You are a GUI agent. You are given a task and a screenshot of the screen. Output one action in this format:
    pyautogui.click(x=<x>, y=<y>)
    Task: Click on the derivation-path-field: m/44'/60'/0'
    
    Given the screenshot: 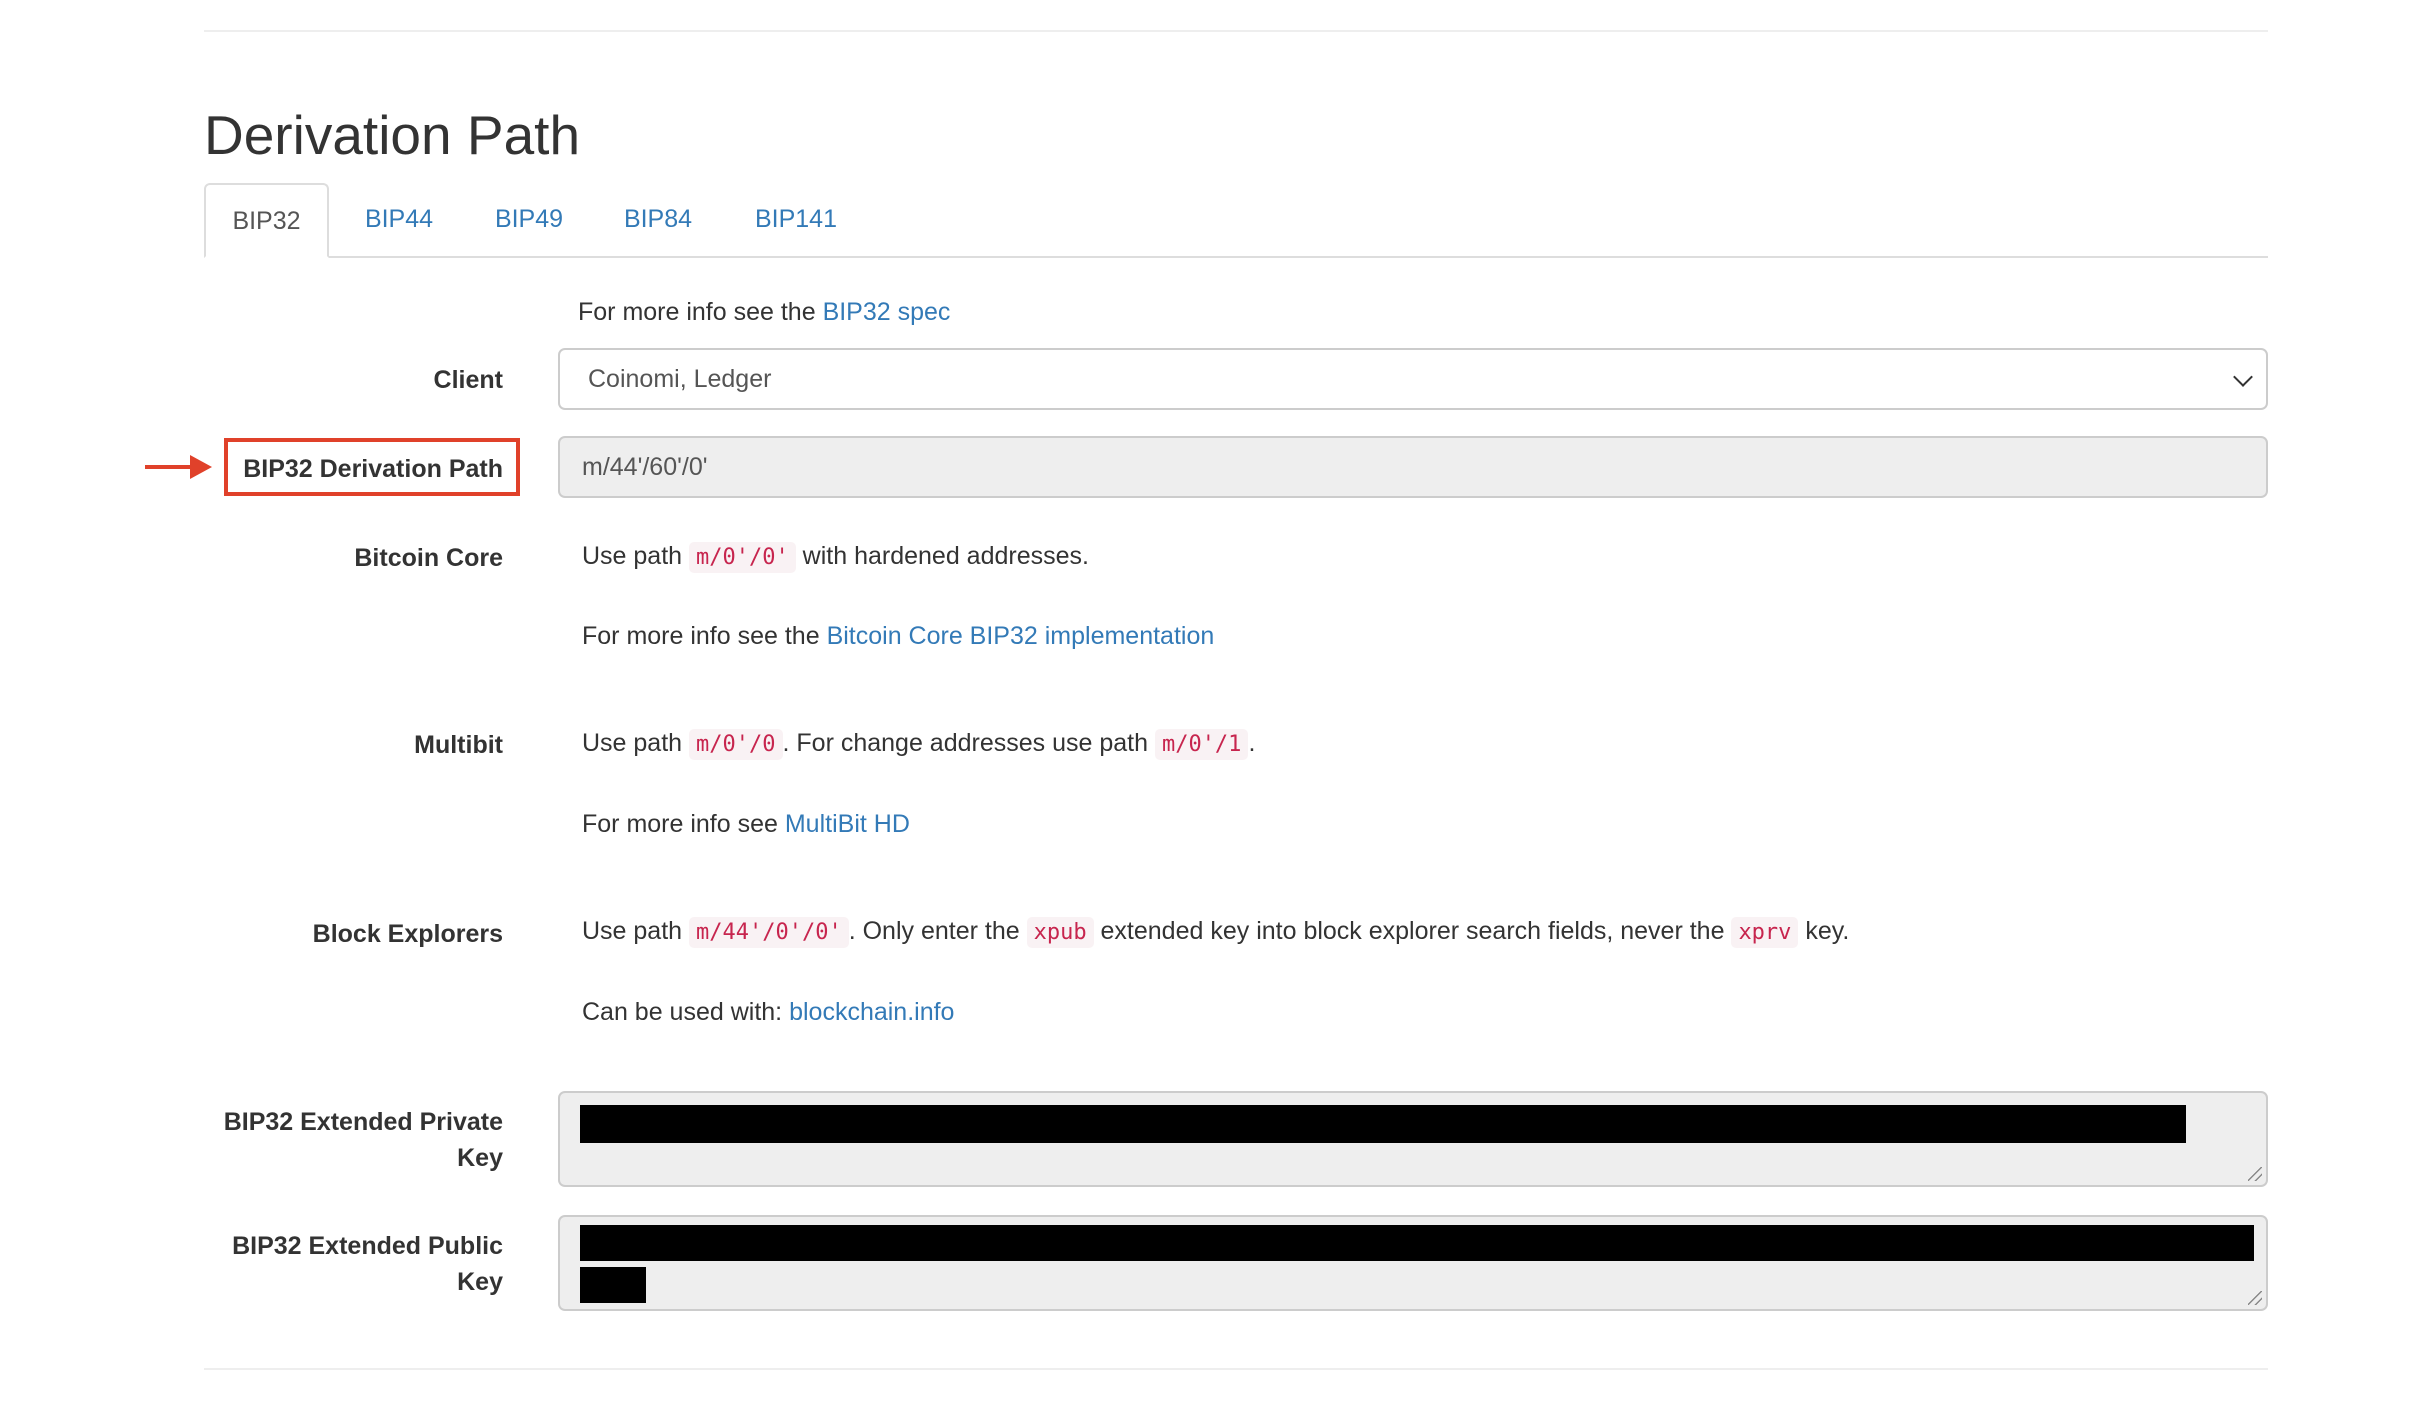 What is the action you would take?
    pyautogui.click(x=1413, y=467)
    